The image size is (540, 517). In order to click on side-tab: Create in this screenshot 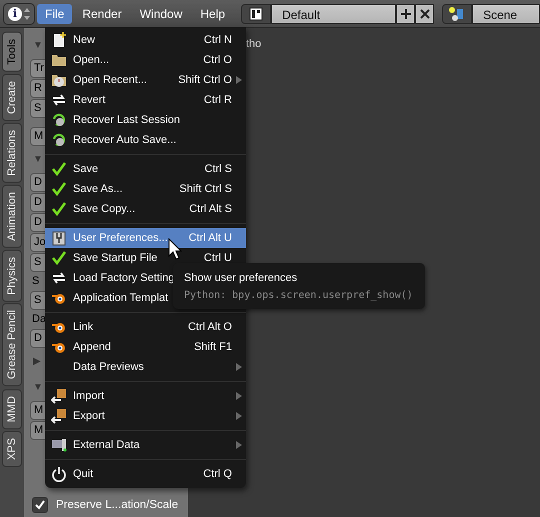, I will do `click(12, 97)`.